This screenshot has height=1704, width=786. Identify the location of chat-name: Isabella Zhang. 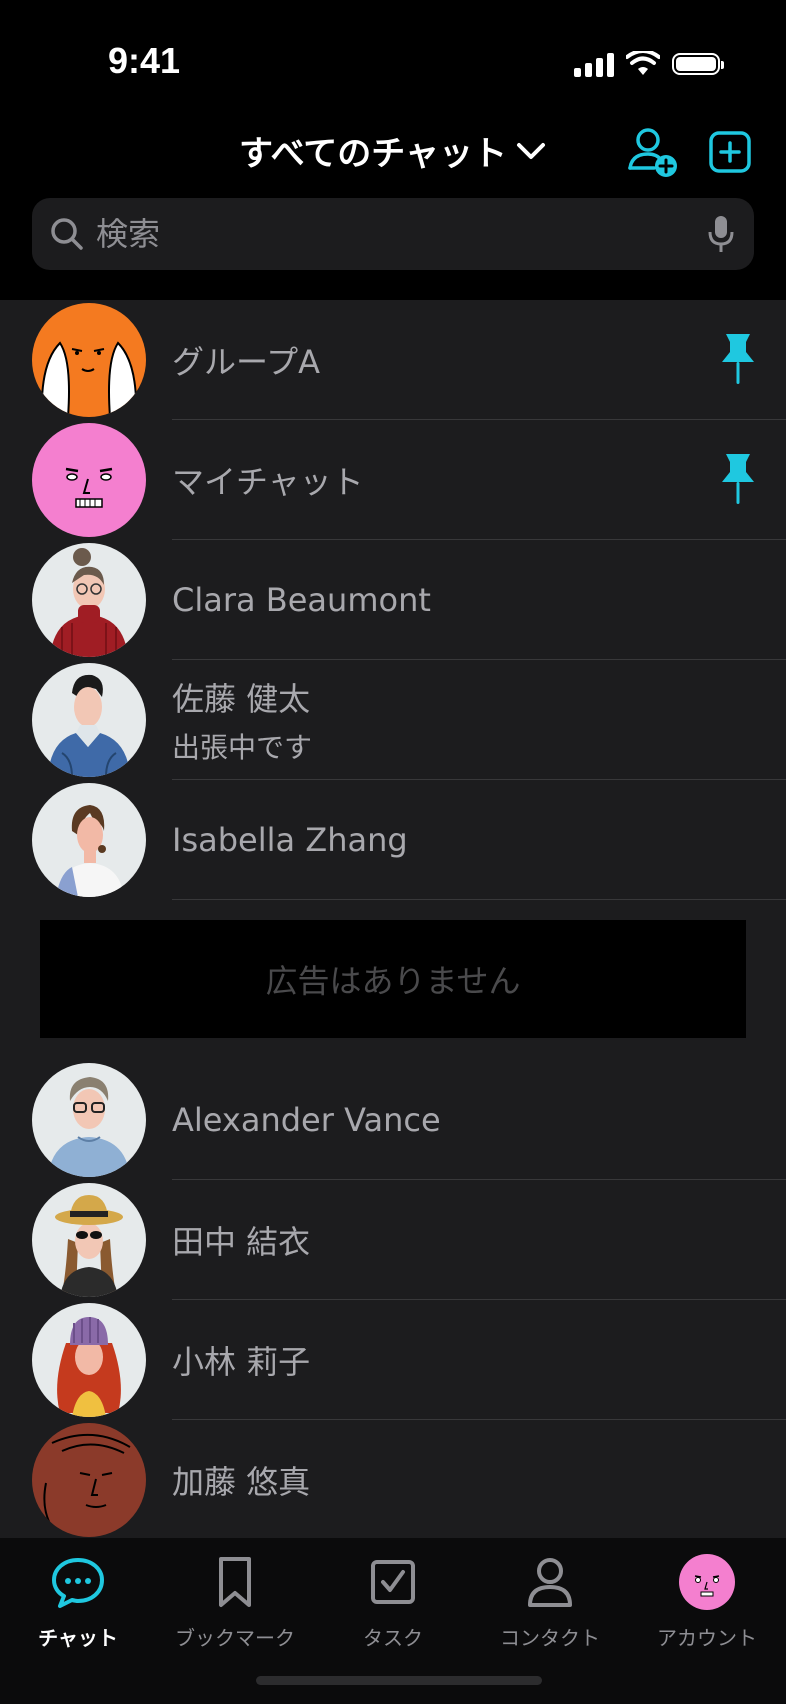
(290, 840).